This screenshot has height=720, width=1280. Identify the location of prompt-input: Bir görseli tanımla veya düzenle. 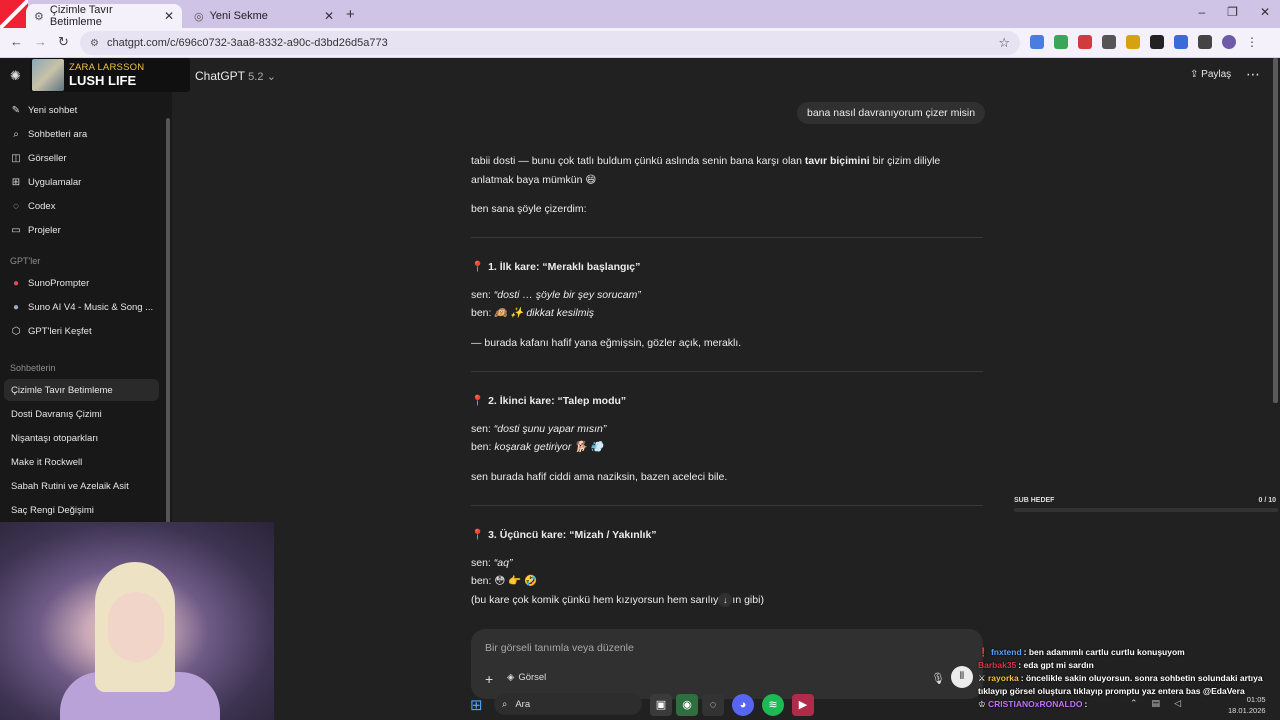
(559, 648).